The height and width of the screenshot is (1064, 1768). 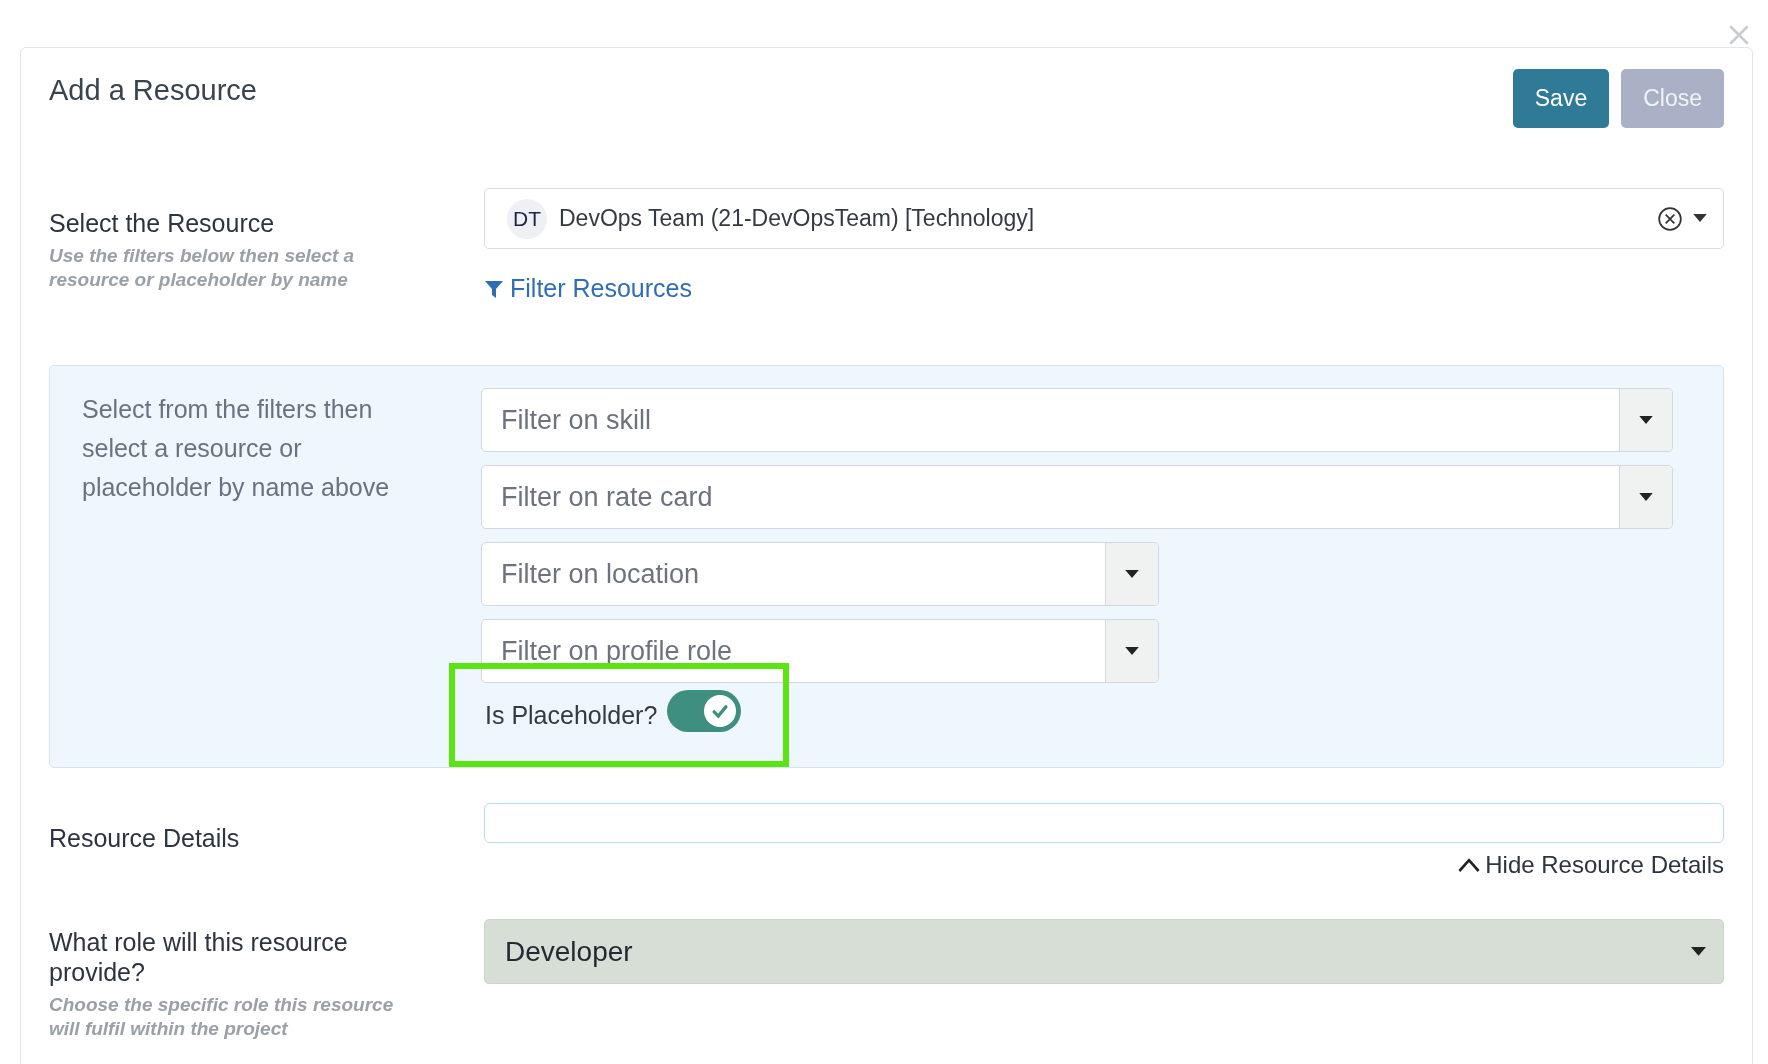 I want to click on details-field, so click(x=1104, y=823).